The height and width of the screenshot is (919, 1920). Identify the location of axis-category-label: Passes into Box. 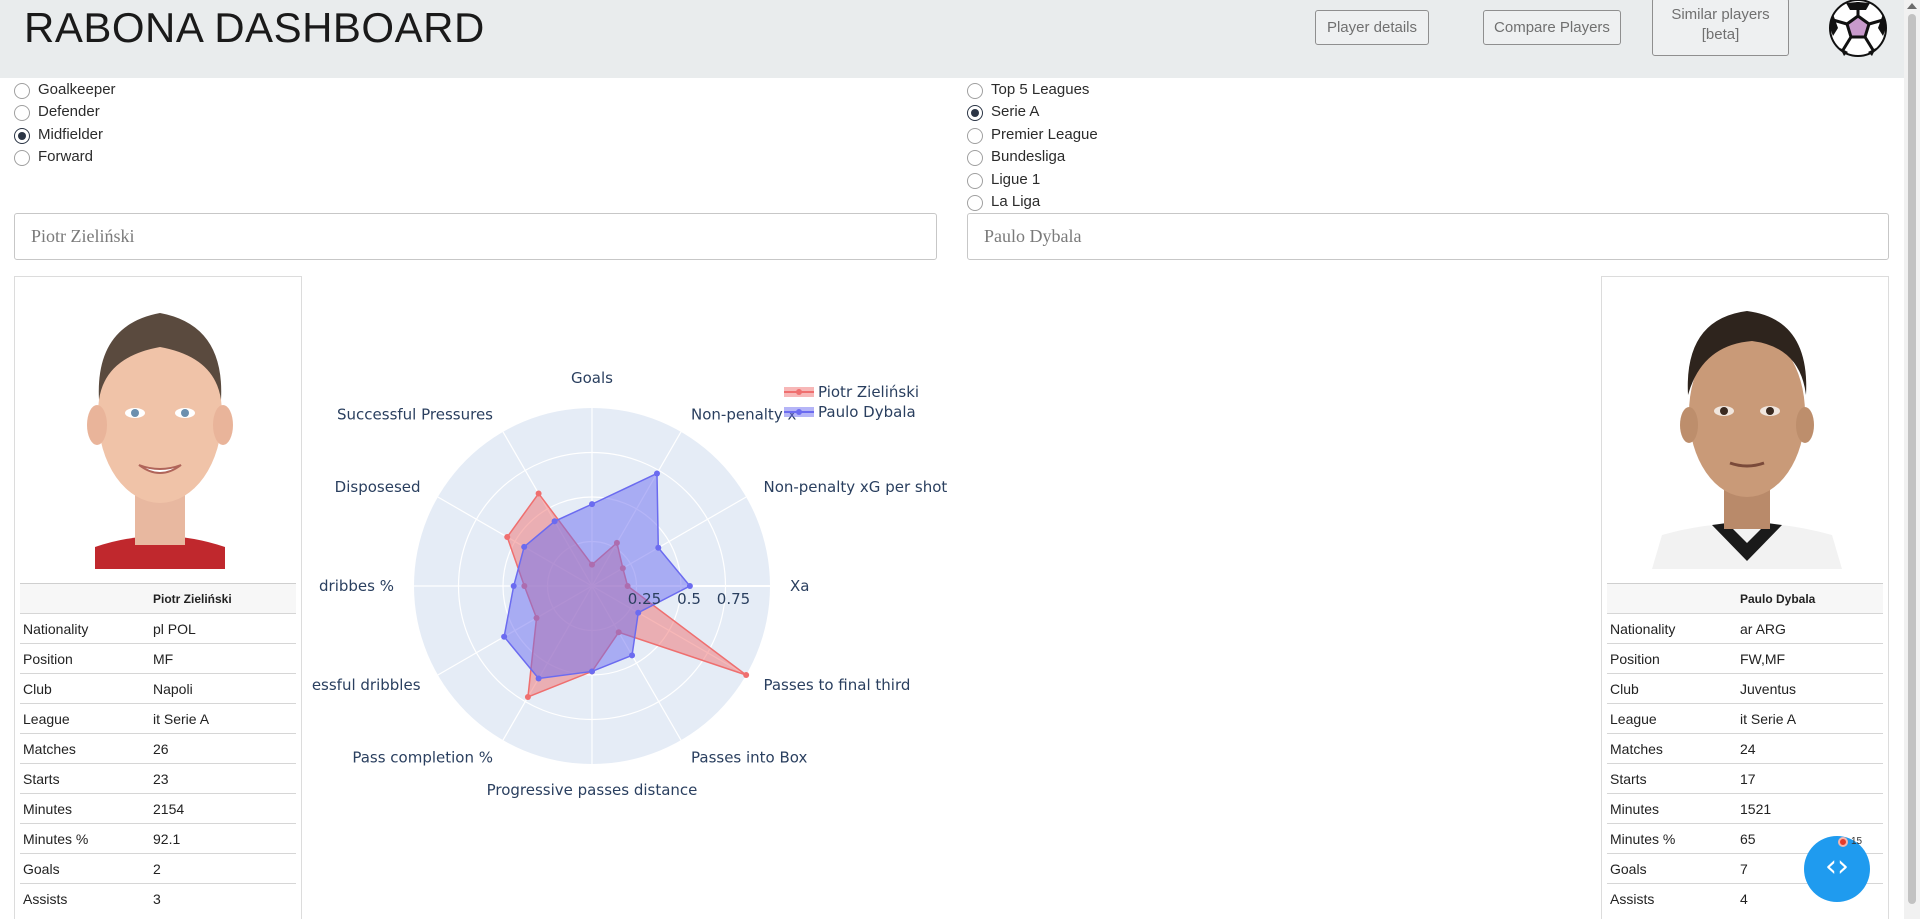
(749, 757).